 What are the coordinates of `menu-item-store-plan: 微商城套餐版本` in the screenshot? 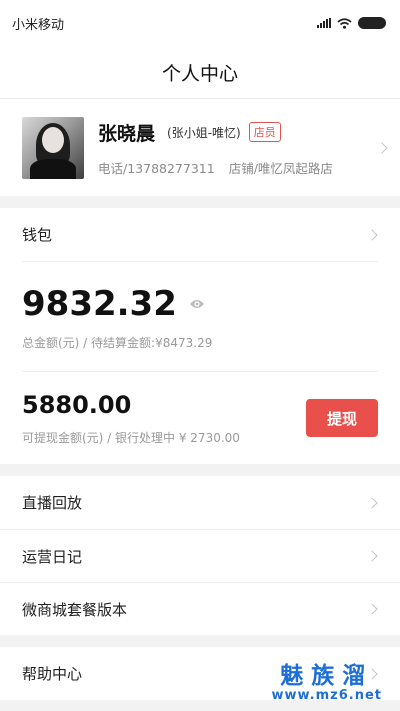 It's located at (200, 608).